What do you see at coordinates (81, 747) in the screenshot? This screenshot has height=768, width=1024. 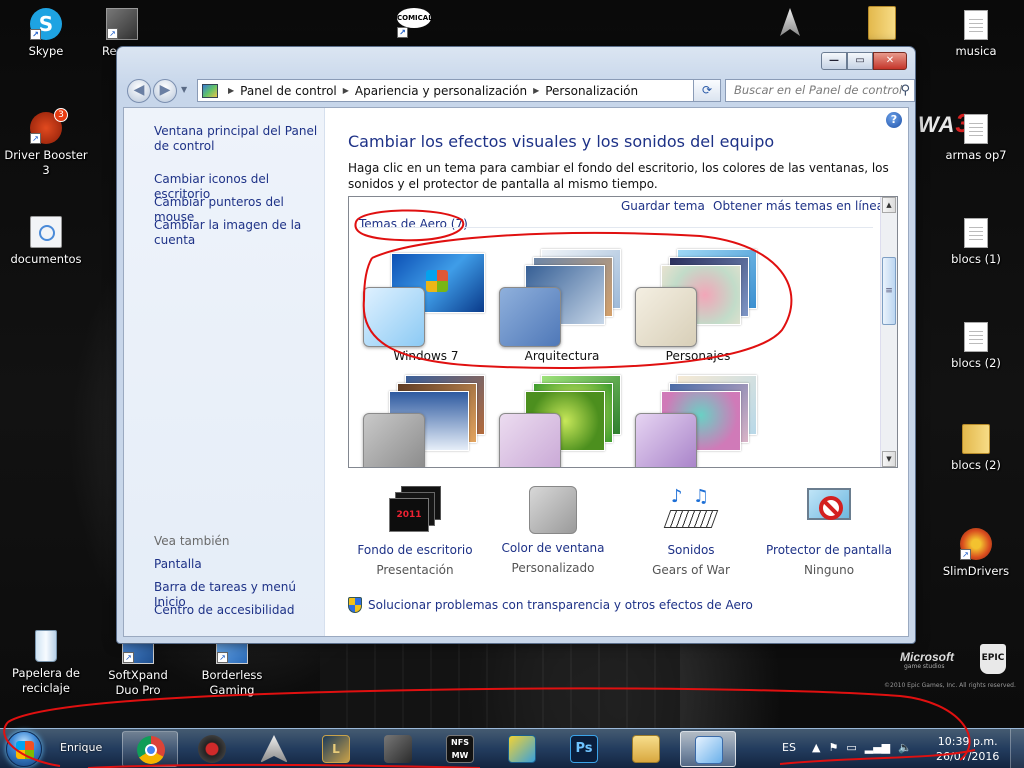 I see `taskbar-user-label: Enrique` at bounding box center [81, 747].